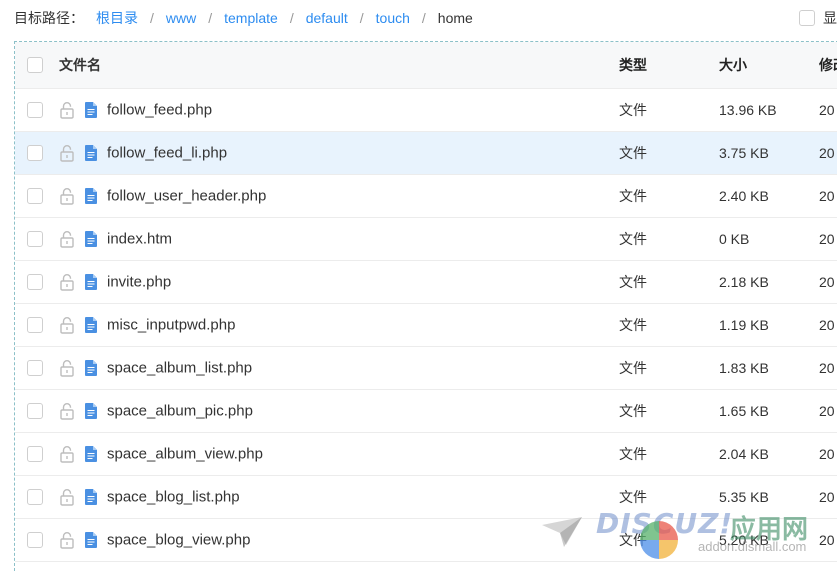 The height and width of the screenshot is (571, 837). Describe the element at coordinates (744, 540) in the screenshot. I see `file-size: 5.20 KB` at that location.